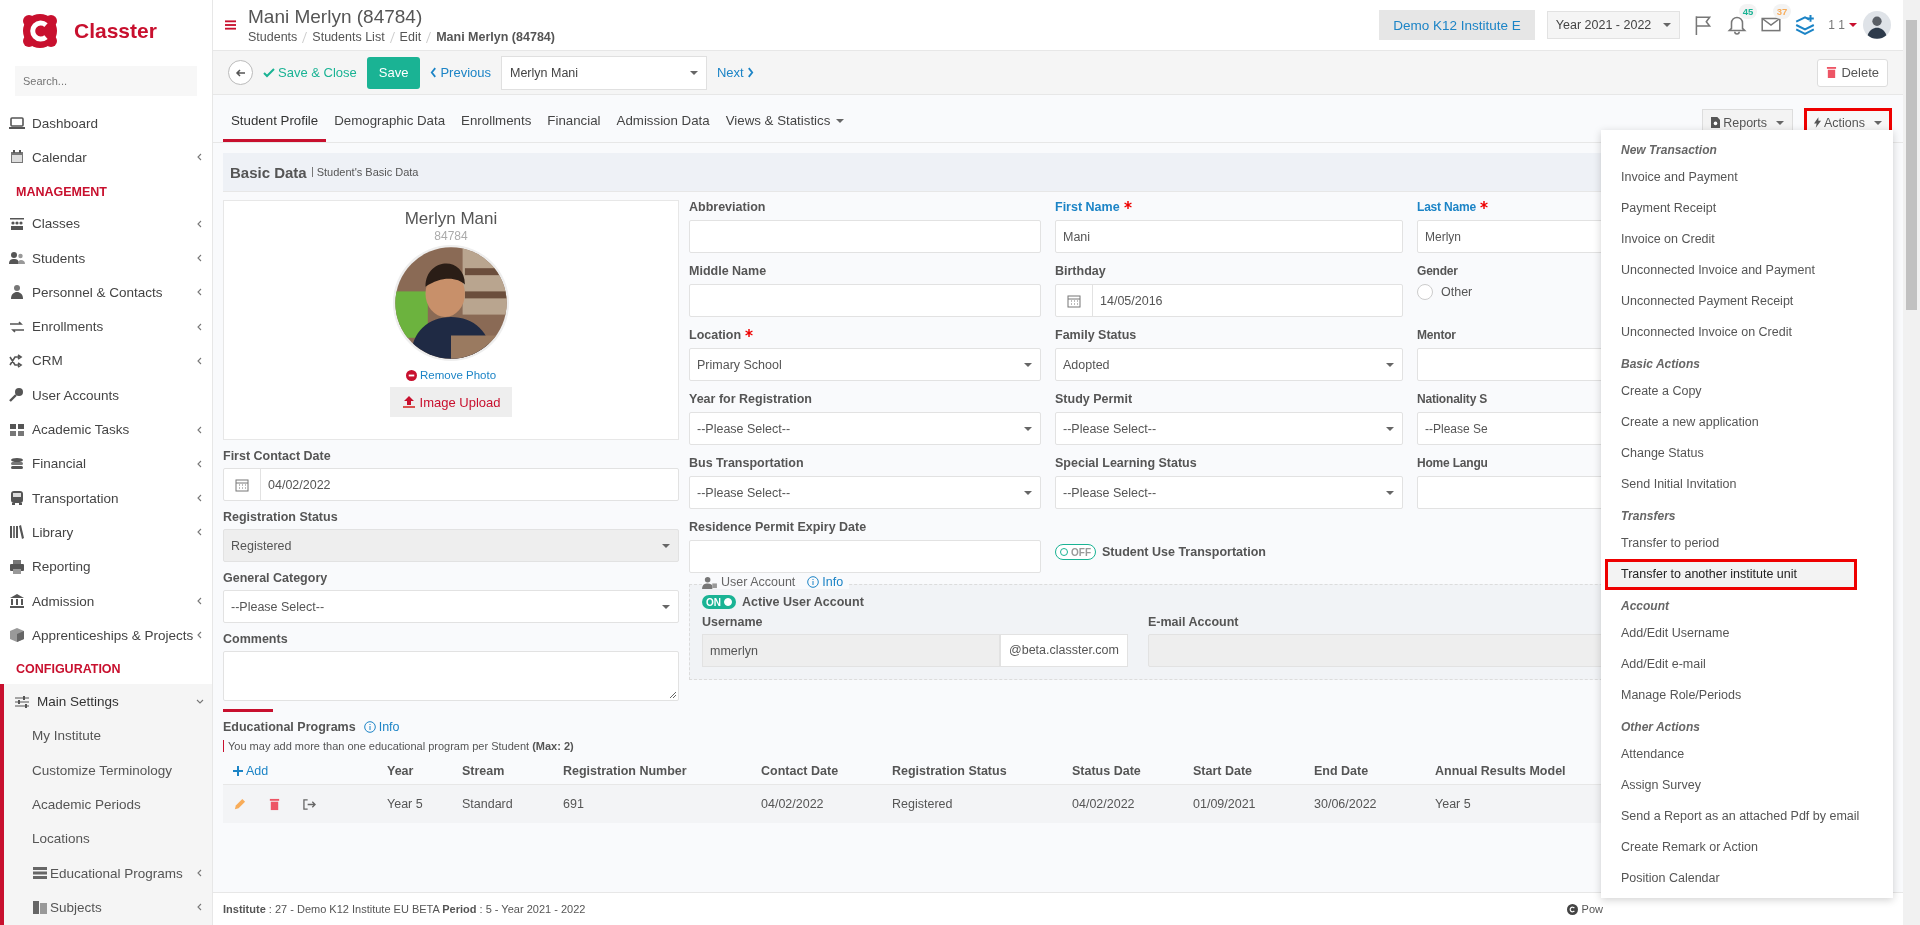 Image resolution: width=1920 pixels, height=925 pixels. I want to click on delete-button: Delete, so click(1852, 72).